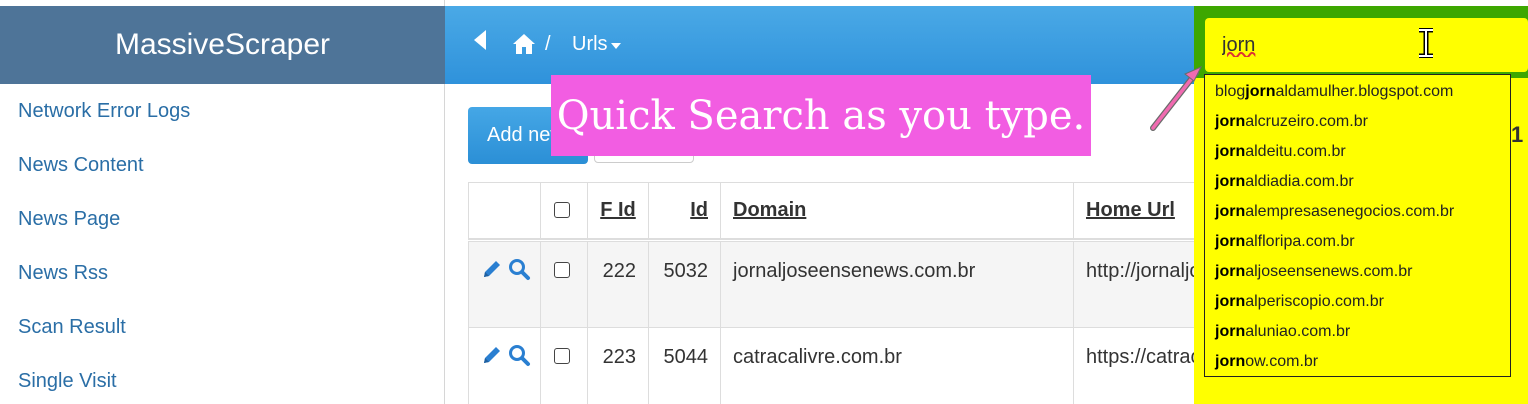 The height and width of the screenshot is (404, 1528). Describe the element at coordinates (222, 219) in the screenshot. I see `sidebar-item-news-page: News Page` at that location.